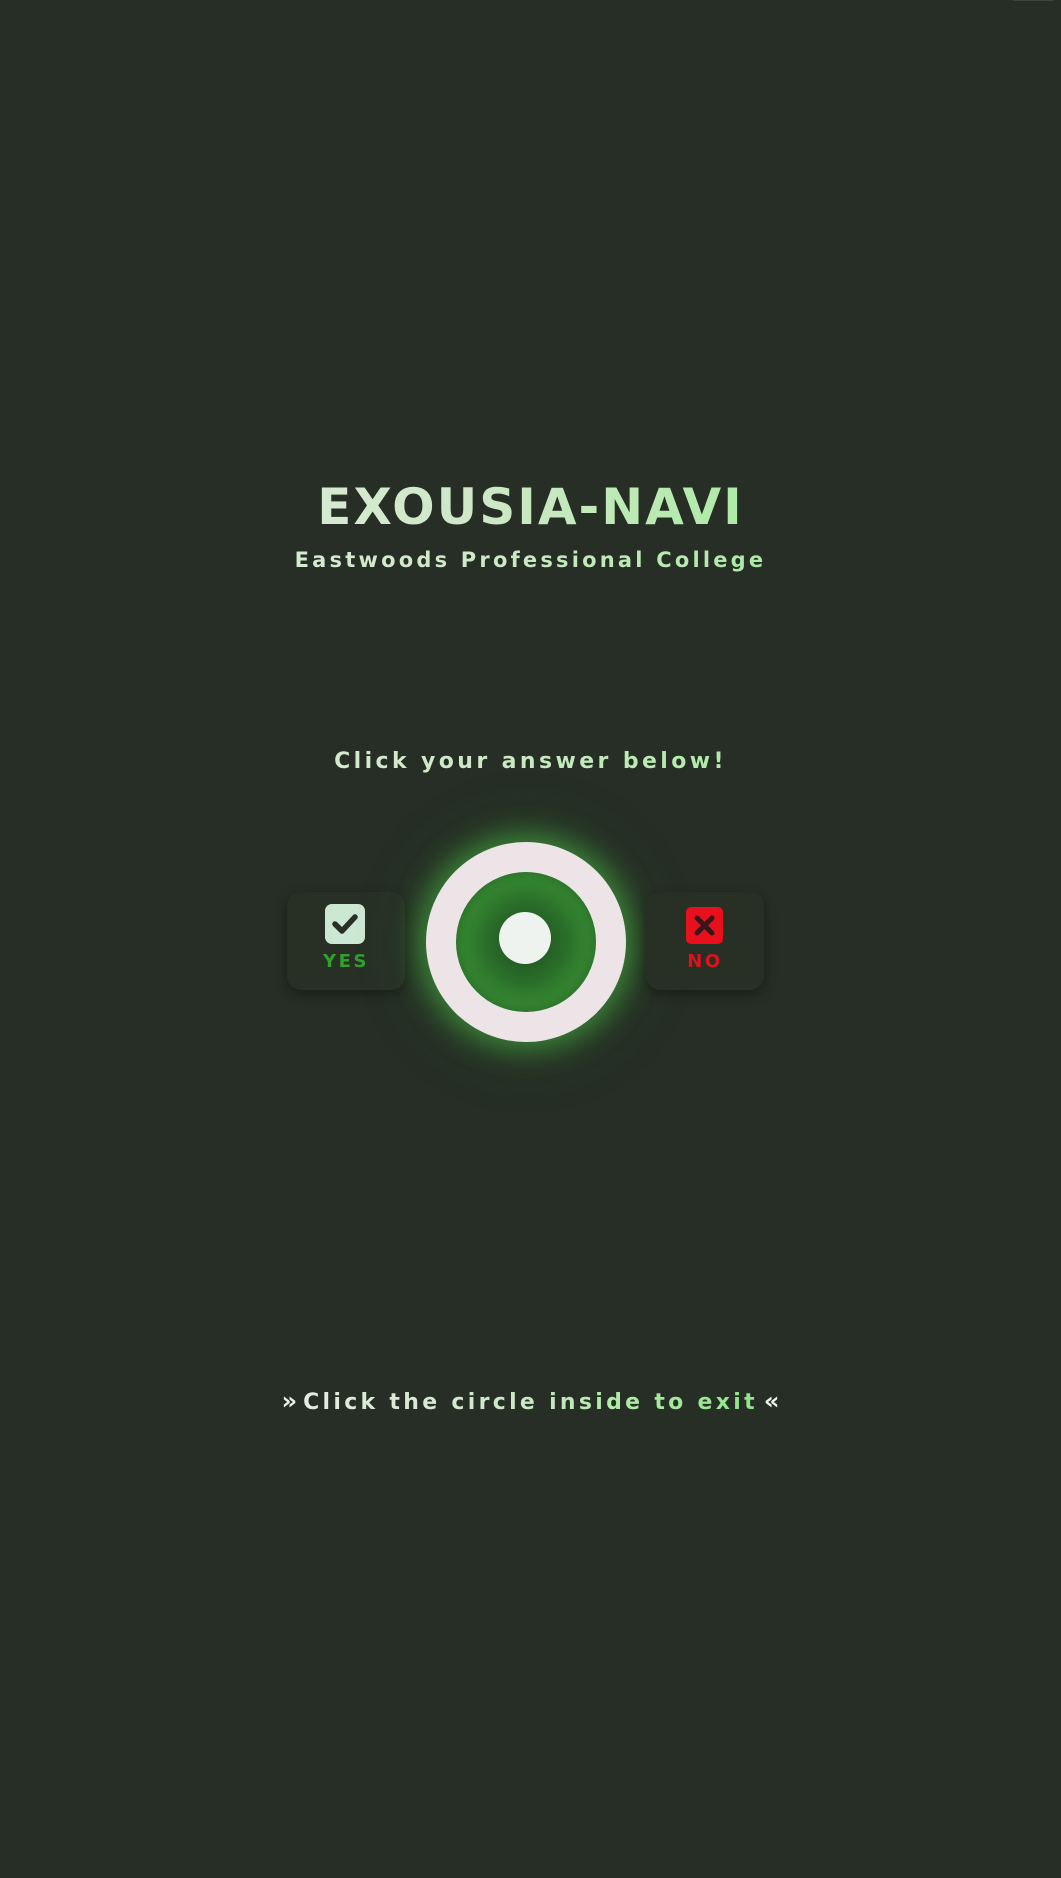  Describe the element at coordinates (704, 925) in the screenshot. I see `x-icon` at that location.